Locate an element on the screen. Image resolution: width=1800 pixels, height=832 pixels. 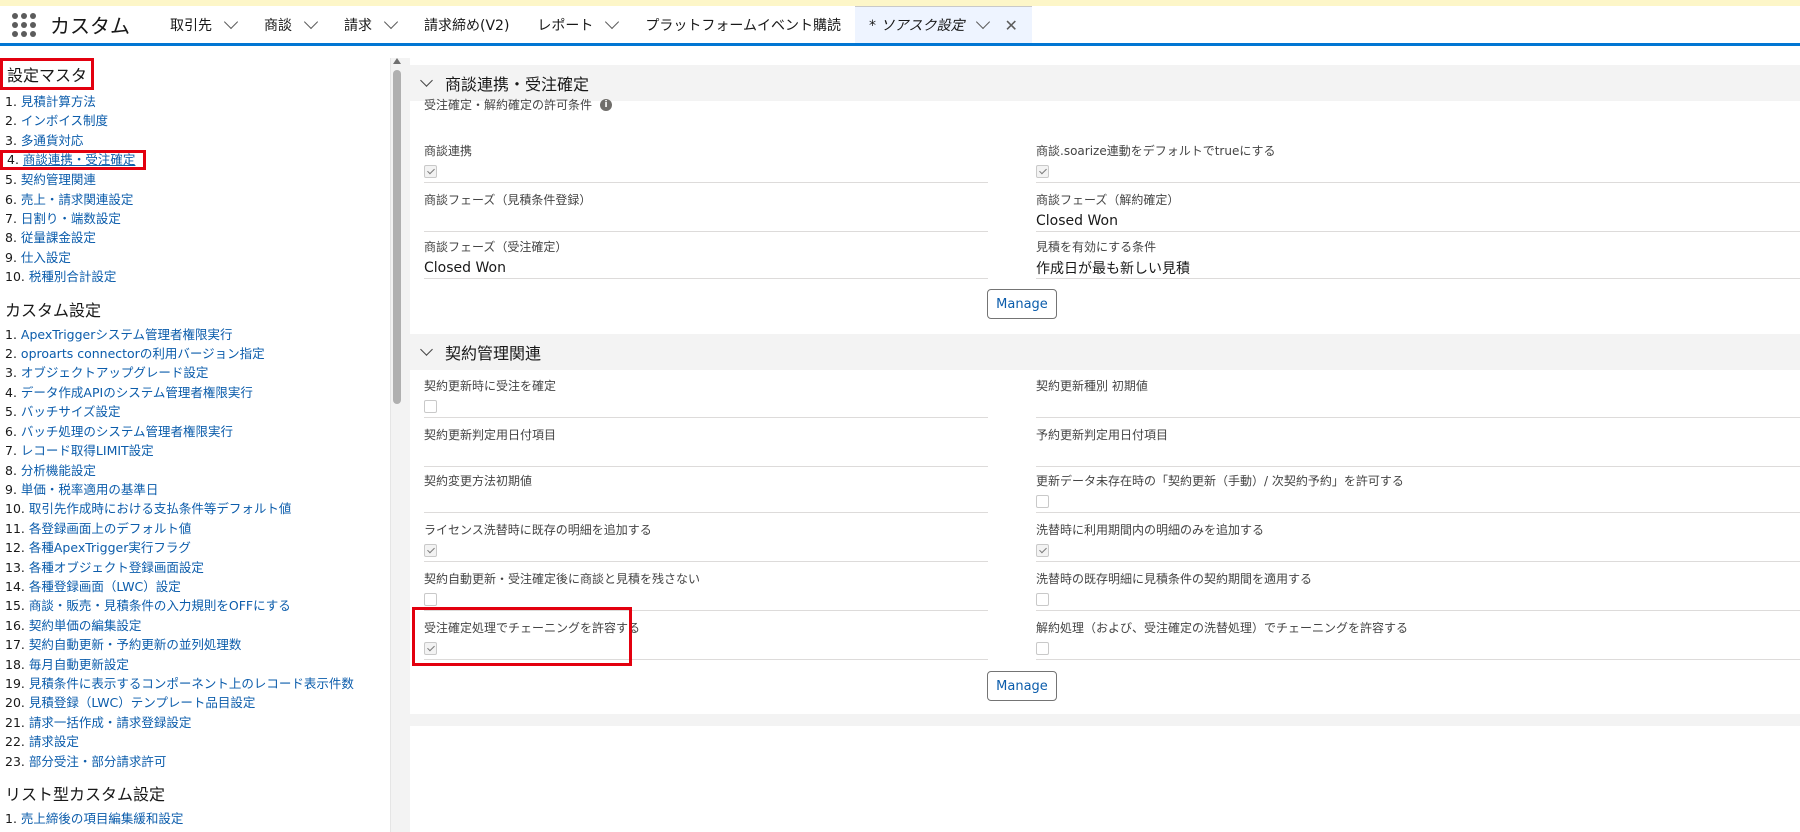
manage-button-deal-order: Manage is located at coordinates (1022, 304).